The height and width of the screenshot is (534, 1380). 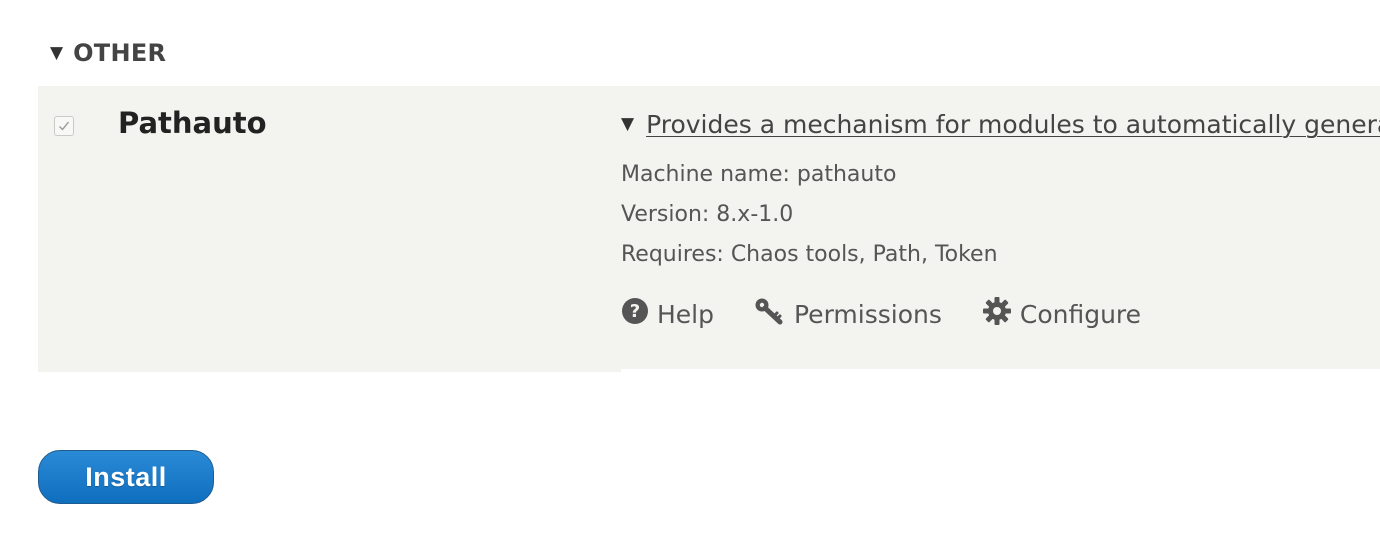 I want to click on help-link: ? Help, so click(x=667, y=314).